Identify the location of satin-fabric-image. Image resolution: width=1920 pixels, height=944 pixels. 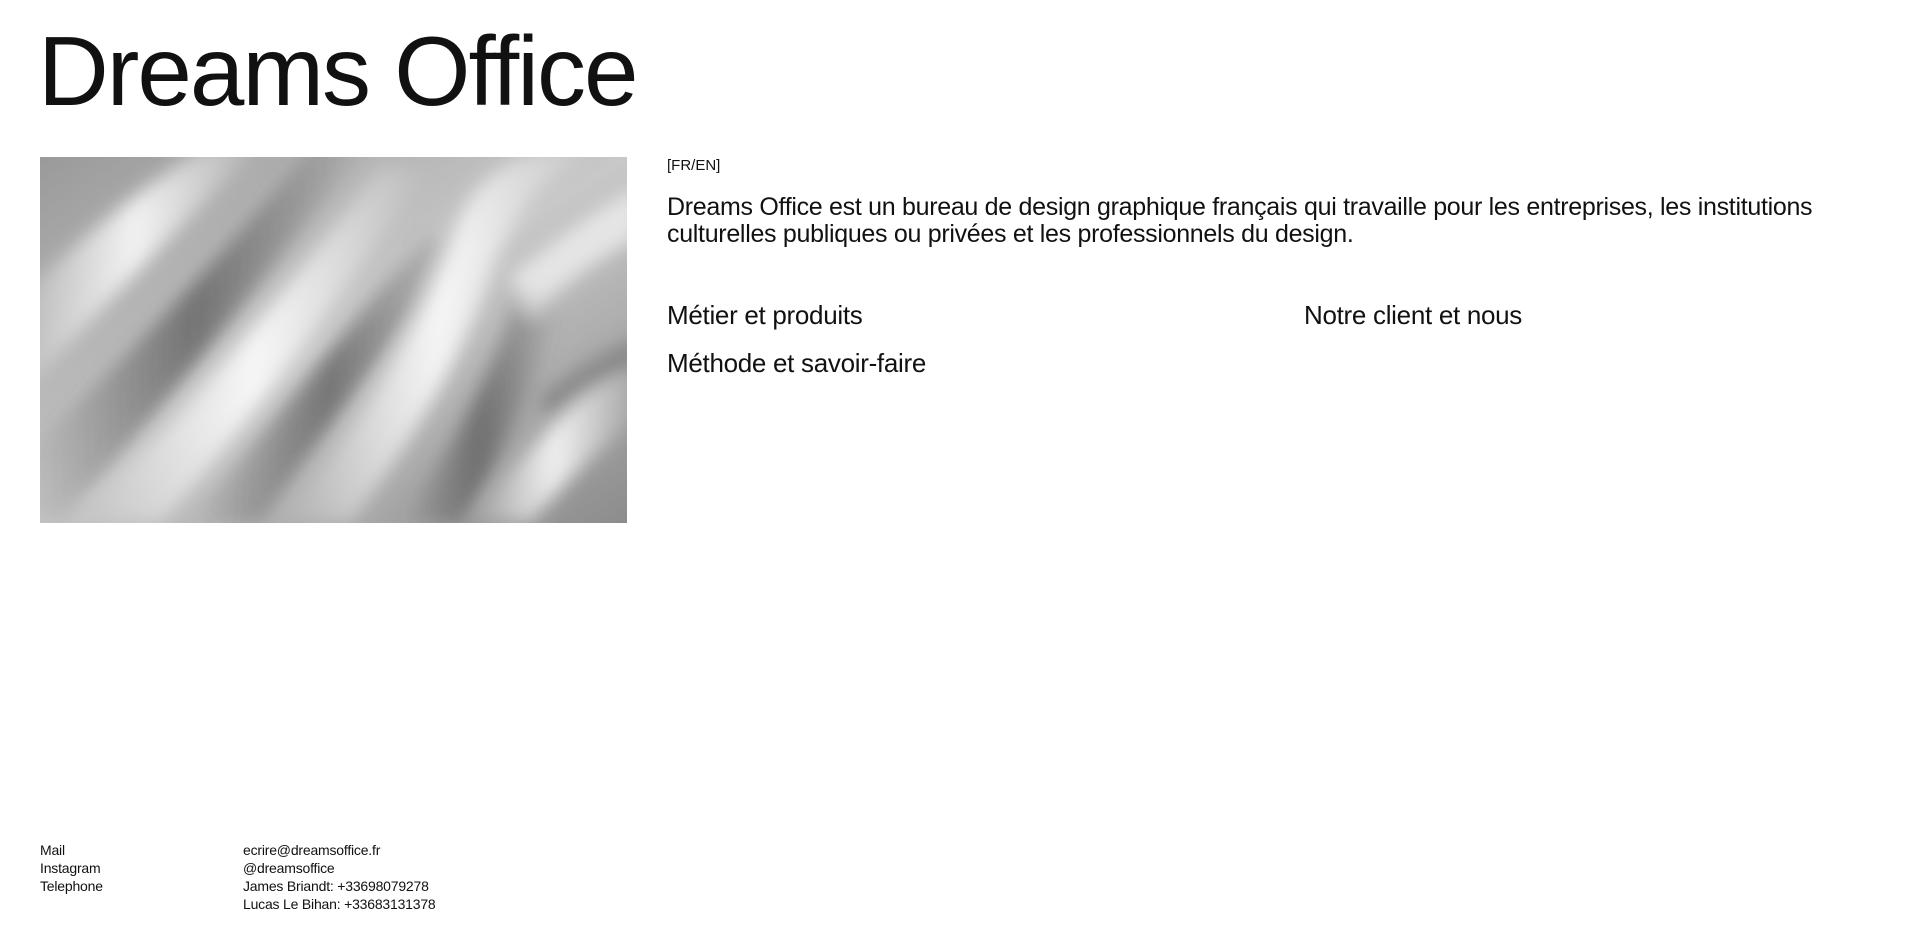
(333, 340).